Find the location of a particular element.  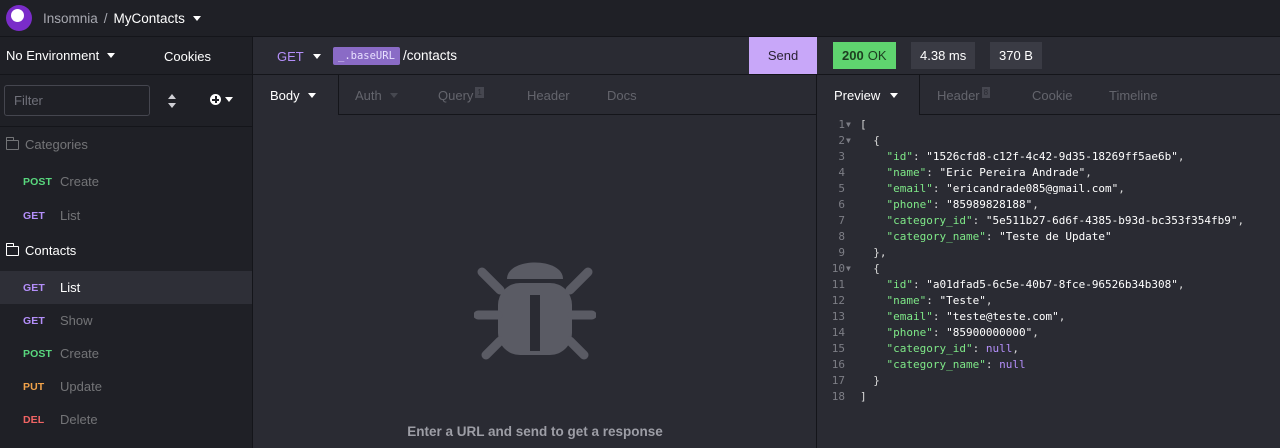

empty-response-hint: Enter a URL and send to get a response is located at coordinates (535, 431).